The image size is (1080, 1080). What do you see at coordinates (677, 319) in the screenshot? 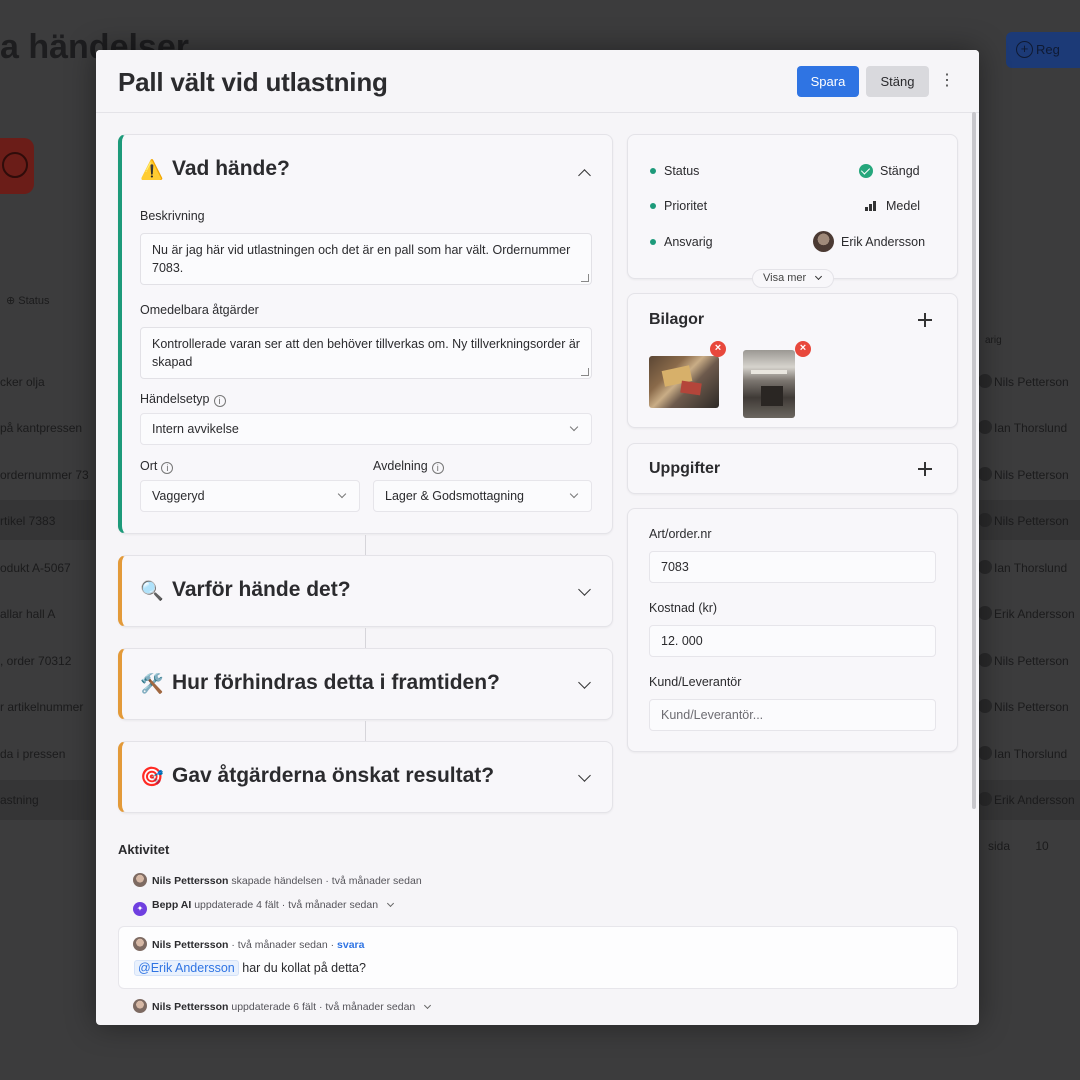
I see `attachments-title: Bilagor` at bounding box center [677, 319].